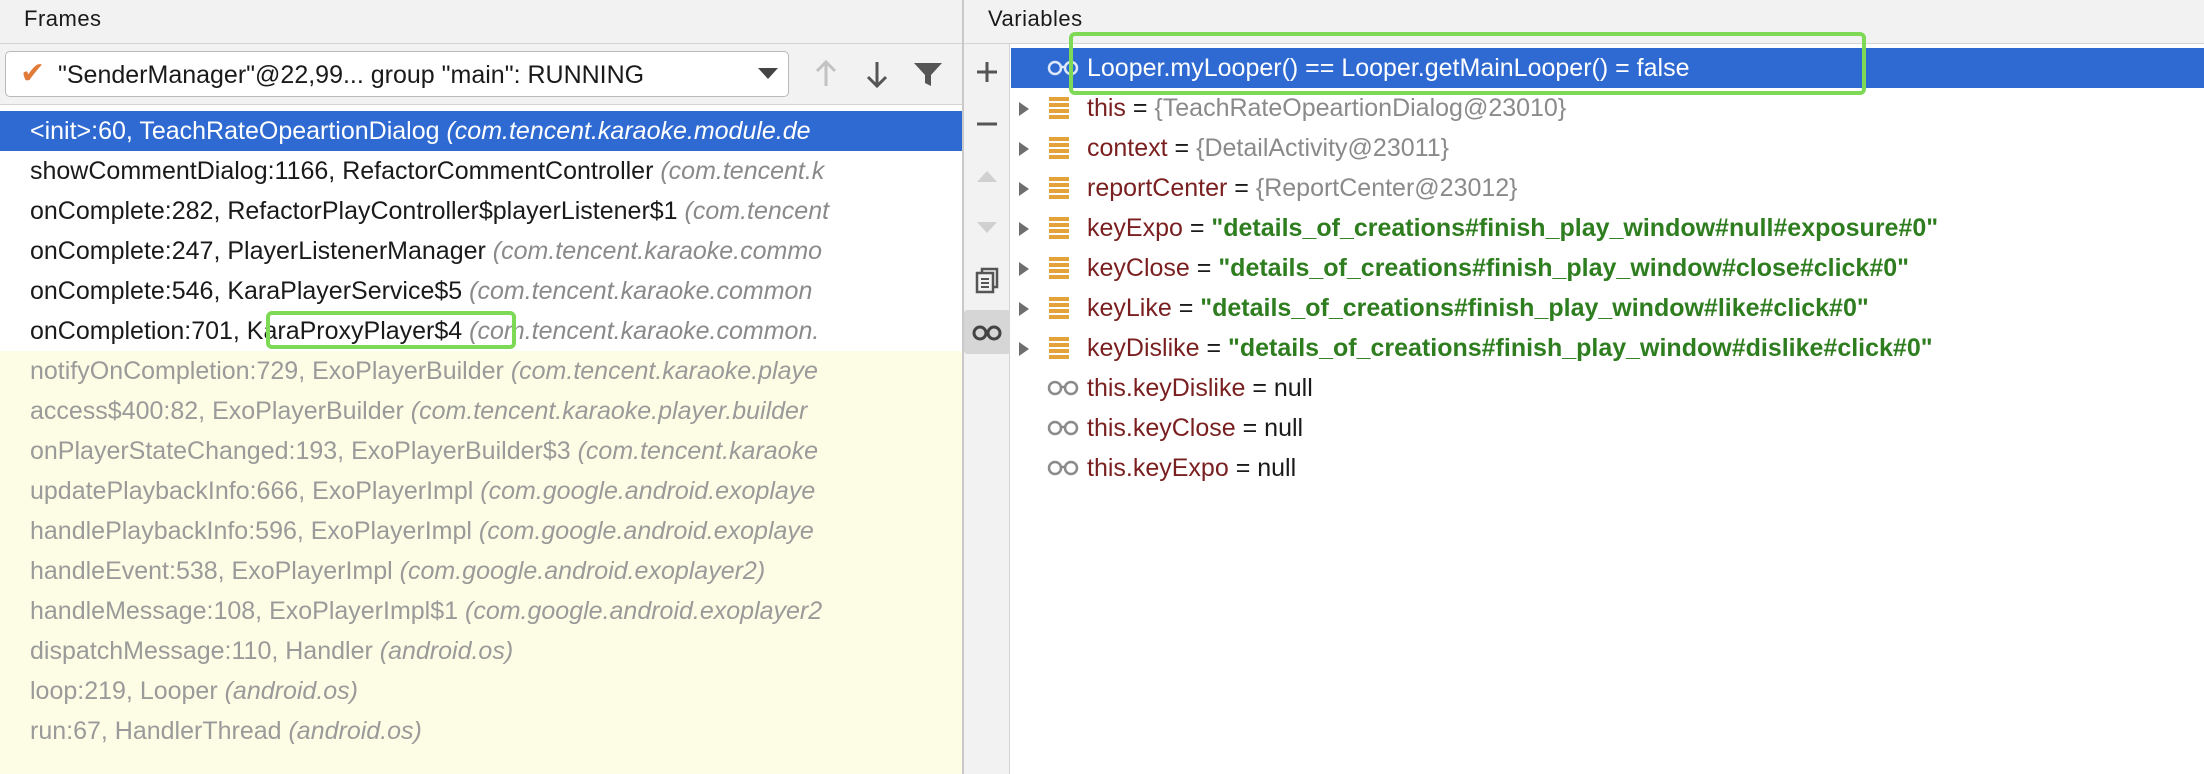  Describe the element at coordinates (1607, 148) in the screenshot. I see `variable-row: context = {DetailActivity@23011}` at that location.